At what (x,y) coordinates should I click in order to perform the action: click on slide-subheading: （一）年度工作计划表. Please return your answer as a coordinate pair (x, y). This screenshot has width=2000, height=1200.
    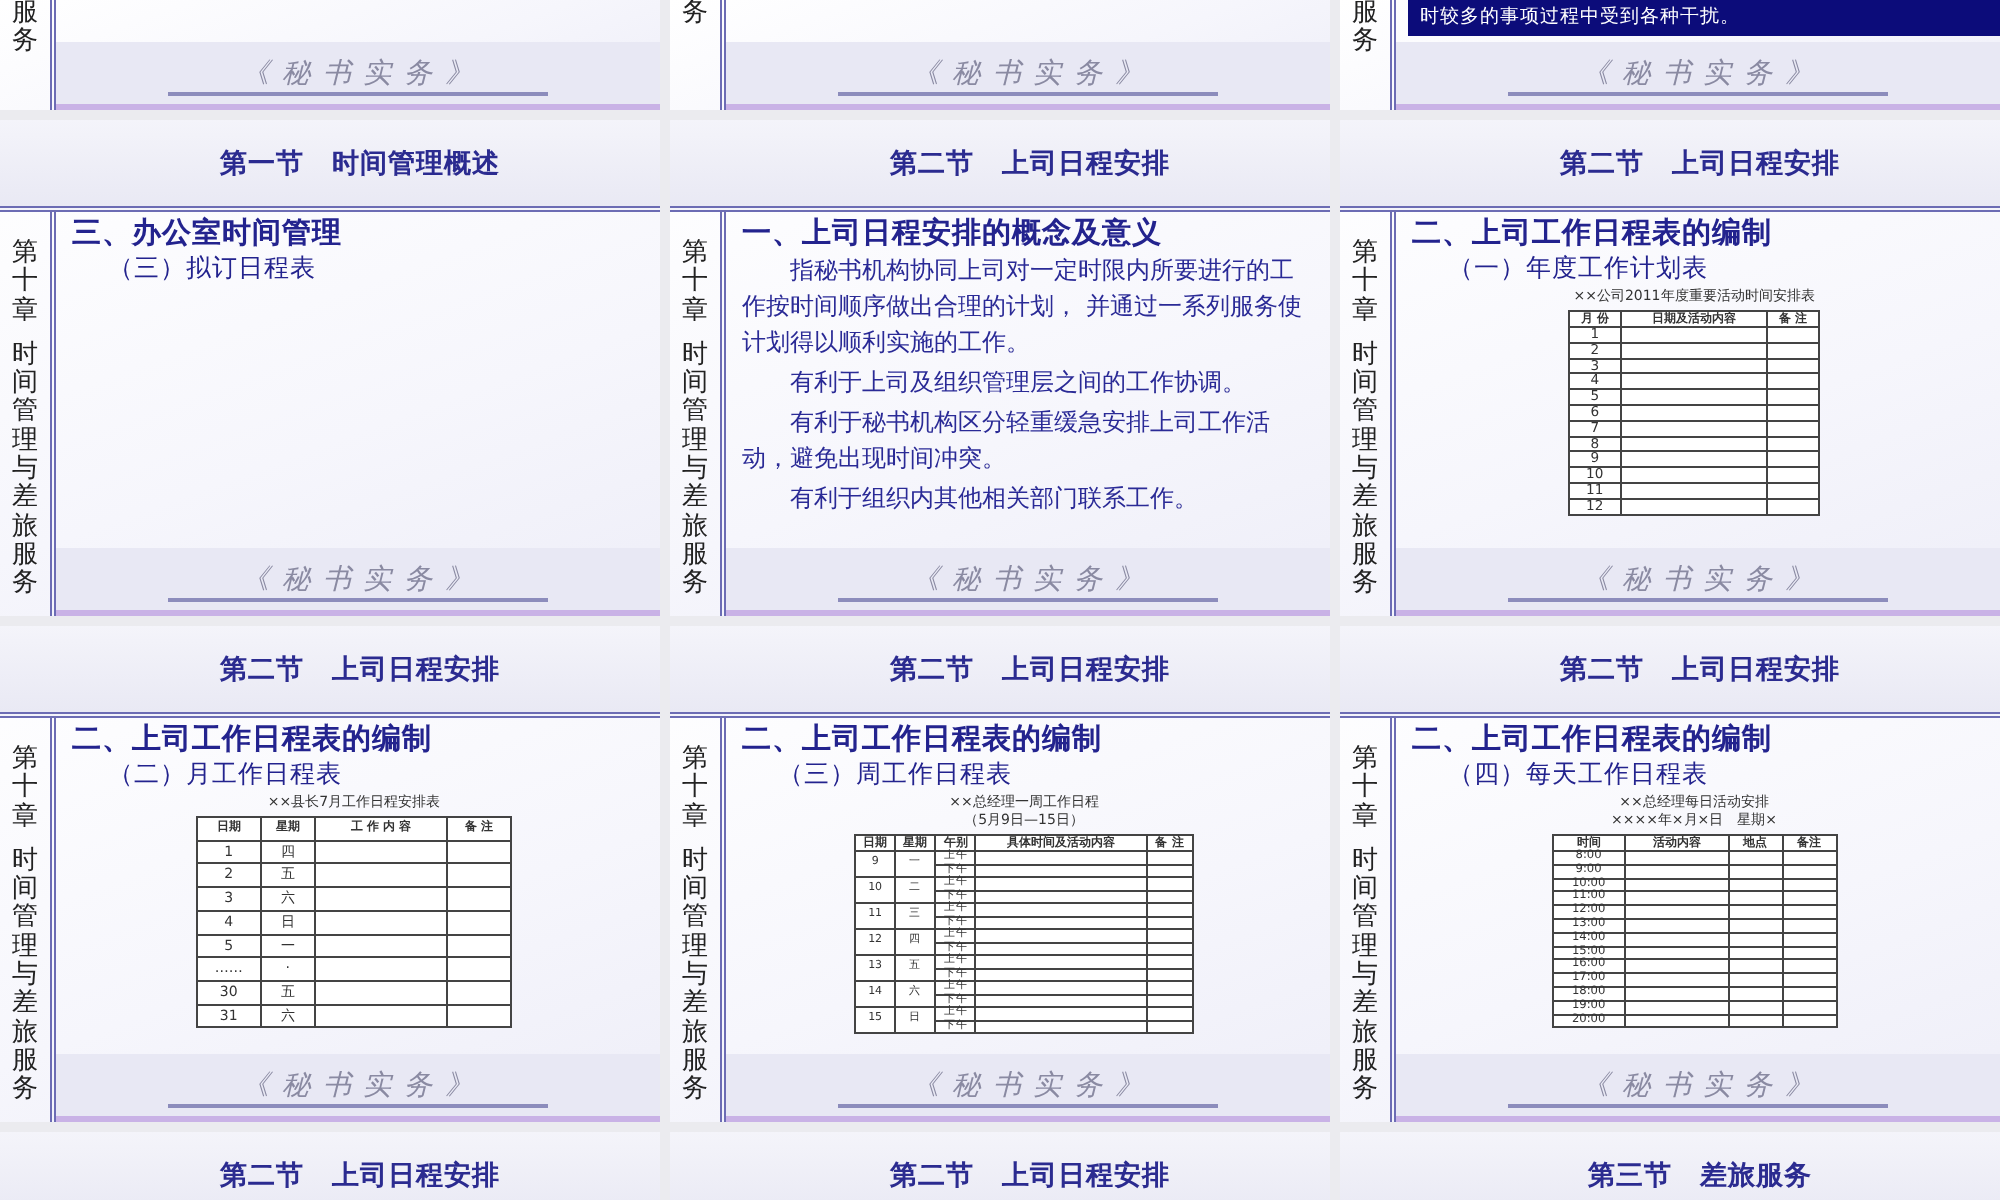
    Looking at the image, I should click on (1578, 268).